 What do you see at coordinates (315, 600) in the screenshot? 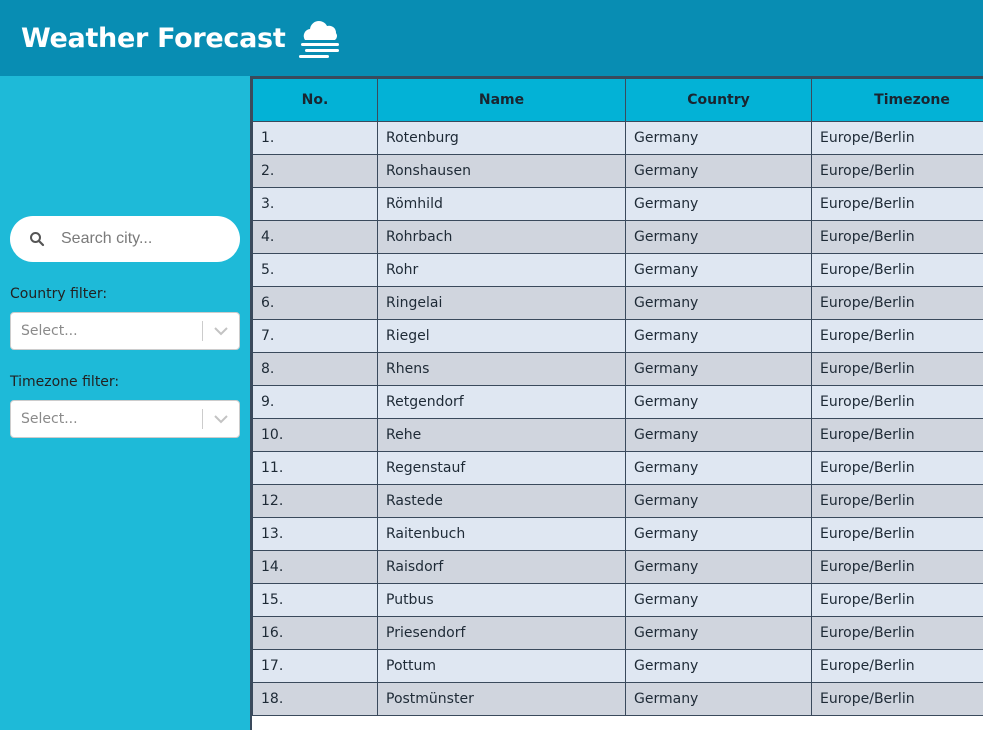
I see `cell-no: 15.` at bounding box center [315, 600].